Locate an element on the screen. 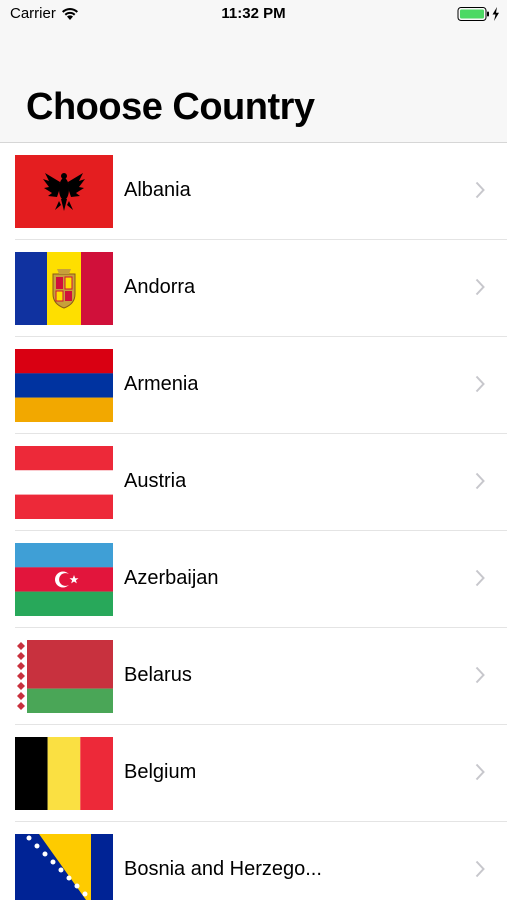 The width and height of the screenshot is (507, 900). country-name: Belarus is located at coordinates (158, 675).